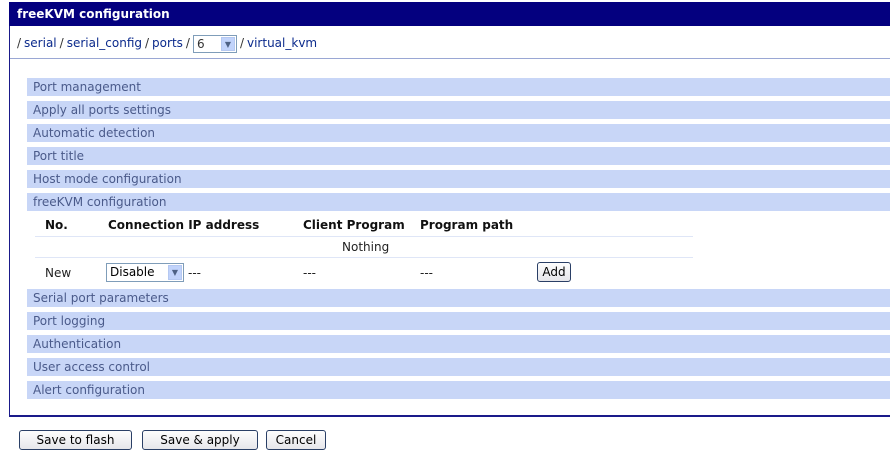  I want to click on section-alert-config: Alert configuration, so click(458, 390).